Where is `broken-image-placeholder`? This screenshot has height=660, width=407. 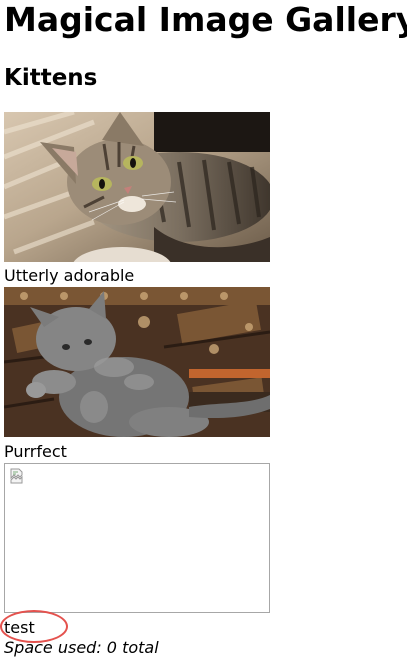
broken-image-placeholder is located at coordinates (137, 538).